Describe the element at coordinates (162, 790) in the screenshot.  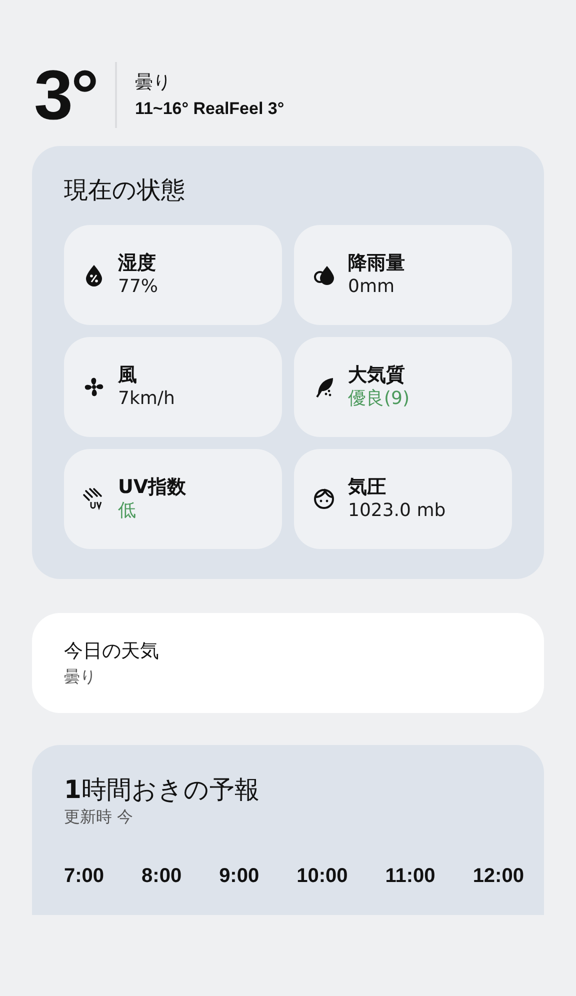
I see `section-title: 1時間おきの予報` at that location.